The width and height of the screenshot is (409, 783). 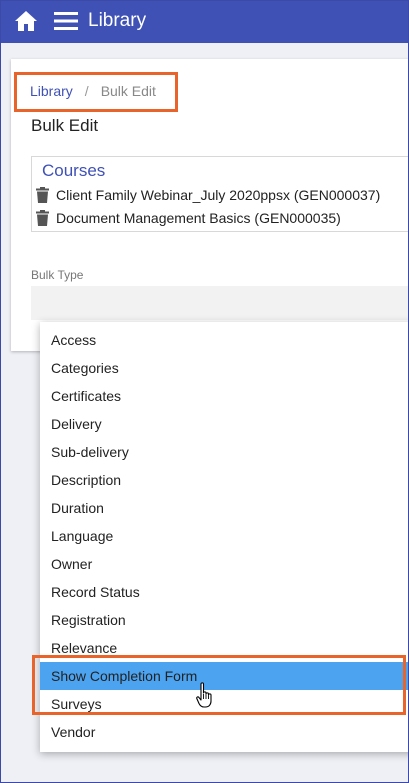 I want to click on bulk-type-select, so click(x=219, y=303).